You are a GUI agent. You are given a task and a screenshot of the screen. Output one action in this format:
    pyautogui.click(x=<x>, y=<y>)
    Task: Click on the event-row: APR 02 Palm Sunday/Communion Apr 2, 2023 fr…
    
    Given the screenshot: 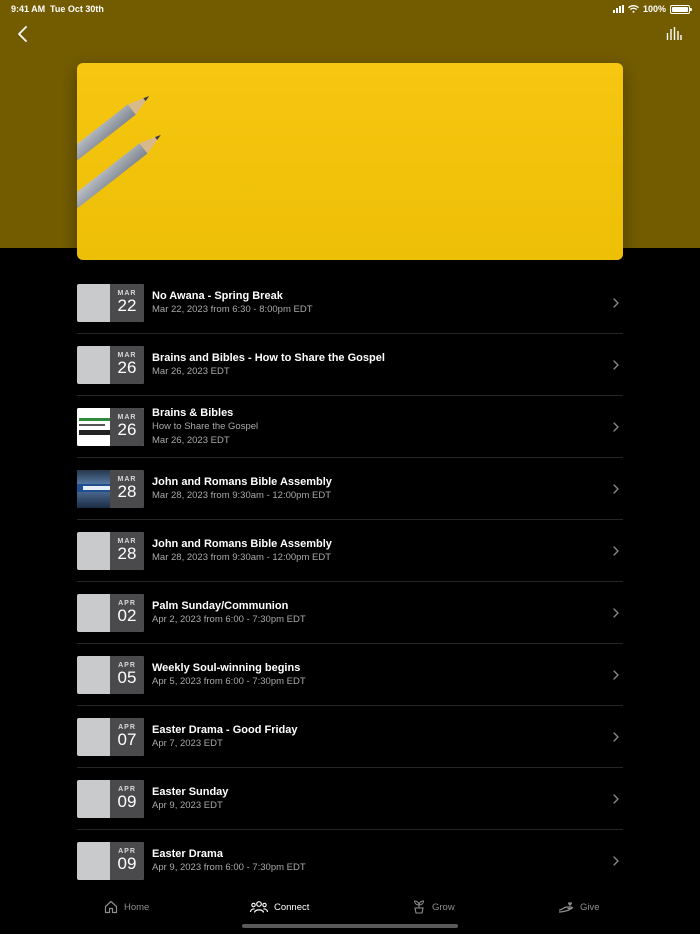 What is the action you would take?
    pyautogui.click(x=350, y=613)
    